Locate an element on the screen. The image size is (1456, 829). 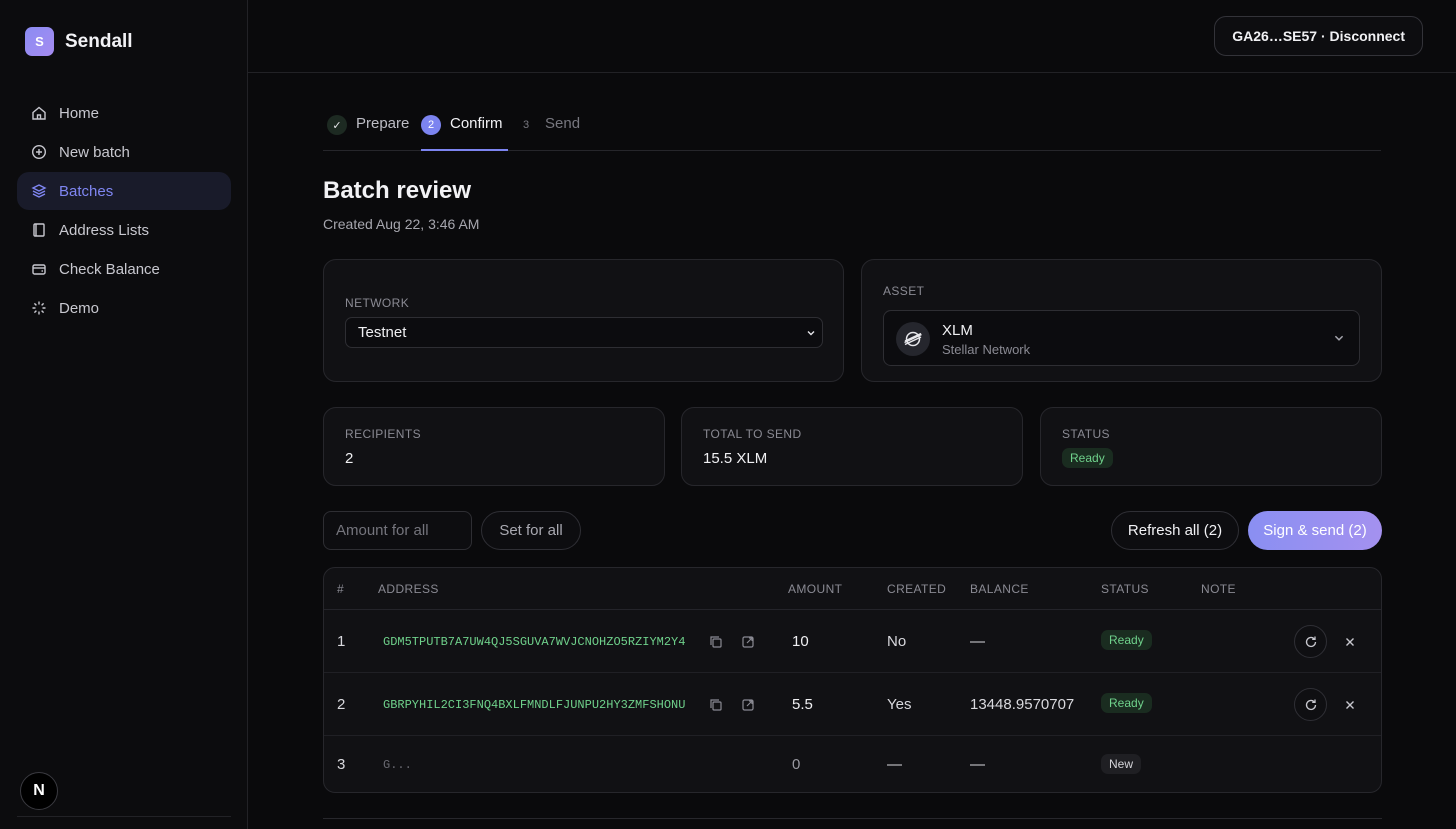
brand: S Sendall is located at coordinates (79, 41).